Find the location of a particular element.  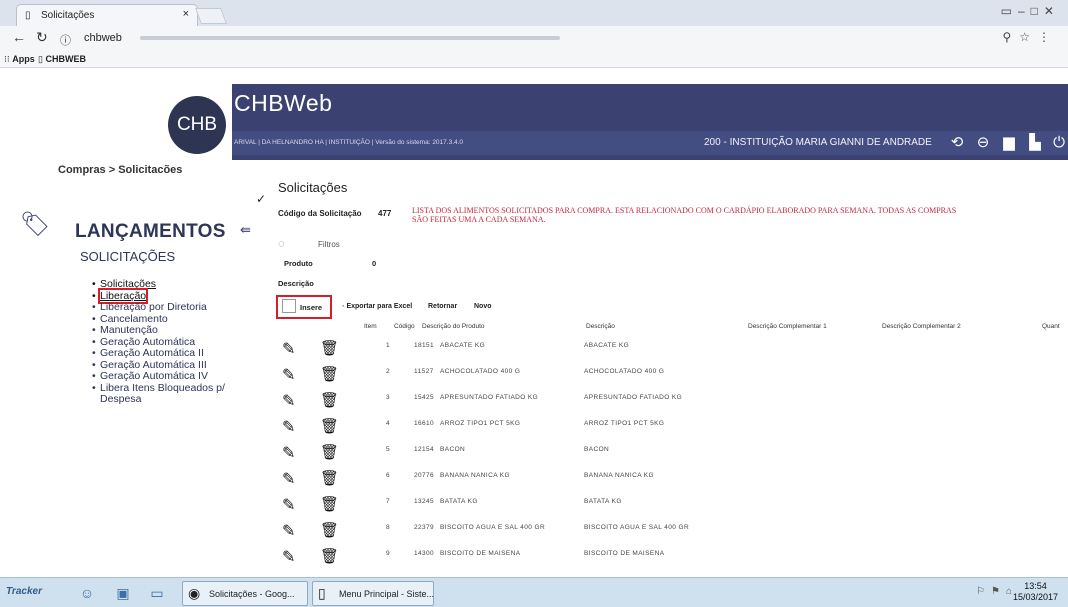

system-tray: ⚐⚑⌂ is located at coordinates (997, 591).